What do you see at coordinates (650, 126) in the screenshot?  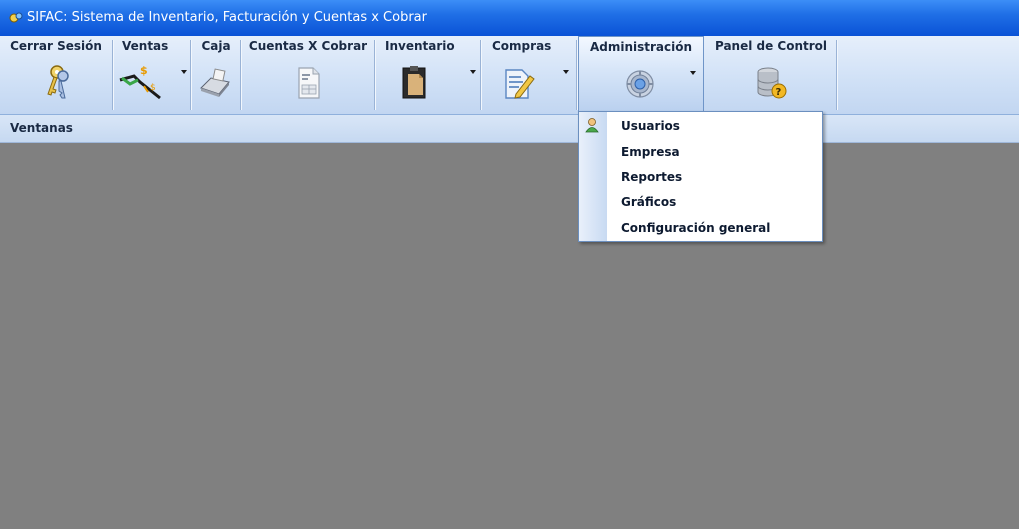 I see `menu-item-label: Usuarios` at bounding box center [650, 126].